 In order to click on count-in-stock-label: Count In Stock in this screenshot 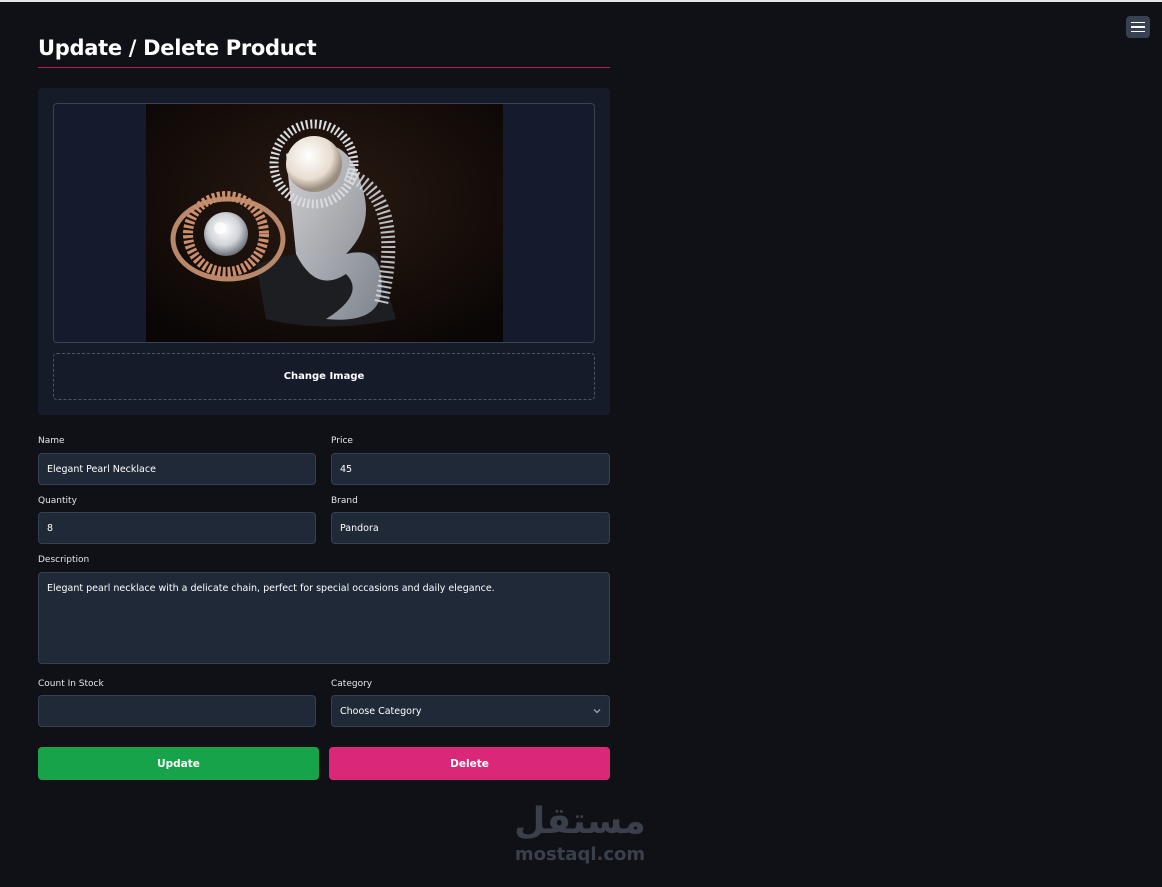, I will do `click(71, 684)`.